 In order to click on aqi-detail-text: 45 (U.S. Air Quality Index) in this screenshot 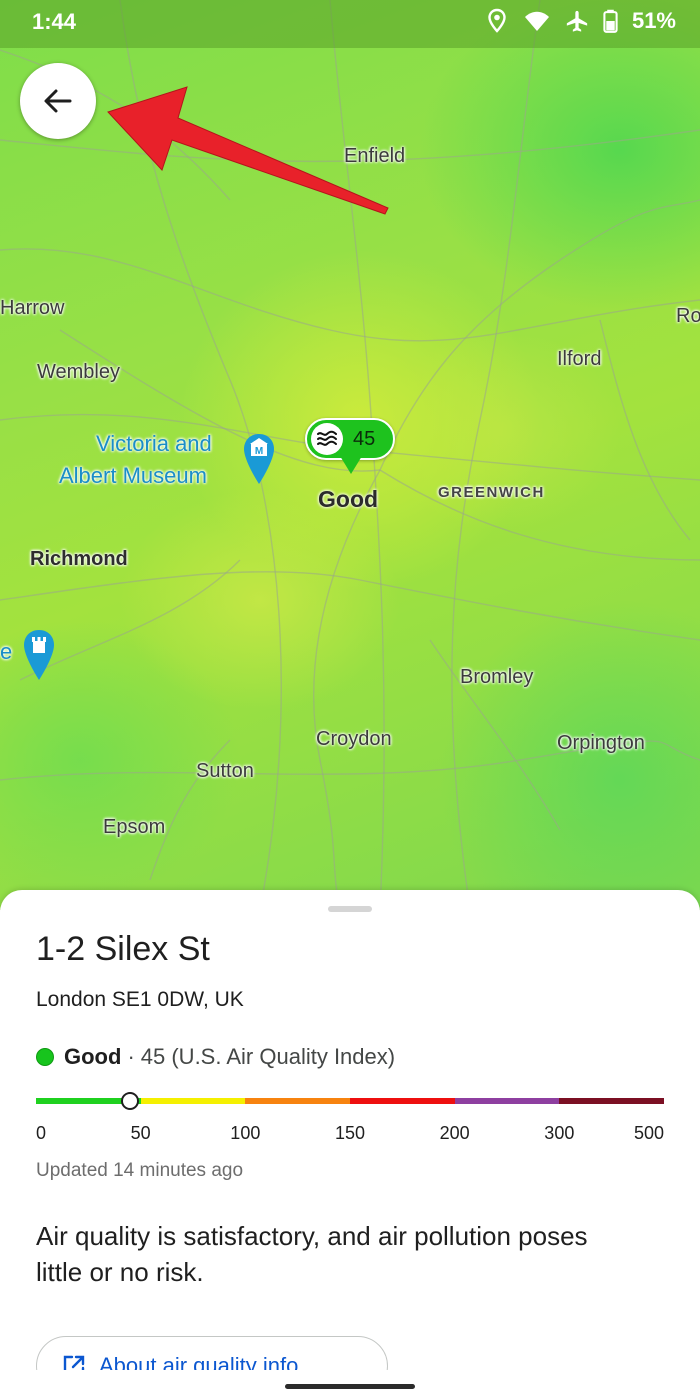, I will do `click(268, 1056)`.